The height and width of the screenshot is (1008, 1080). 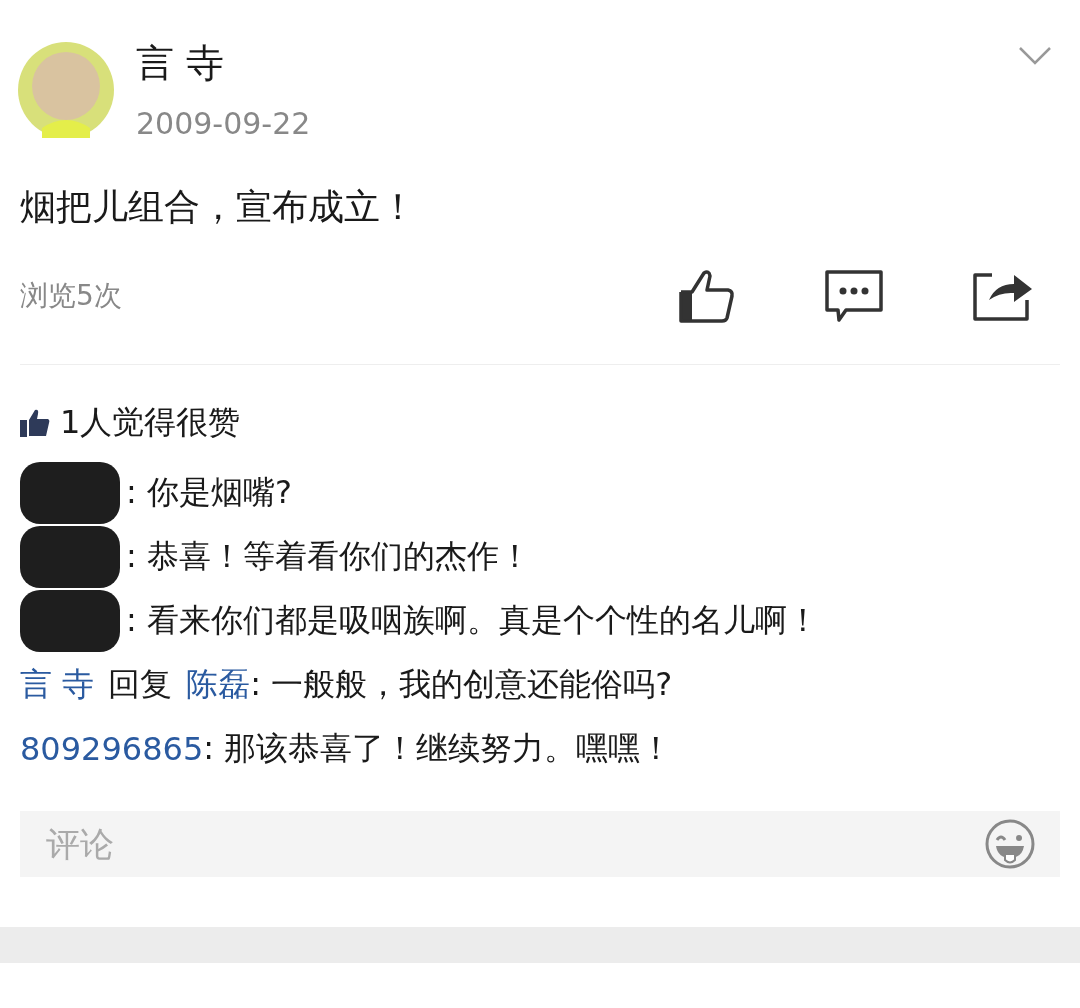 What do you see at coordinates (472, 620) in the screenshot?
I see `comment-text: : 看来你们都是吸咽族啊。真是个个性的名儿啊！` at bounding box center [472, 620].